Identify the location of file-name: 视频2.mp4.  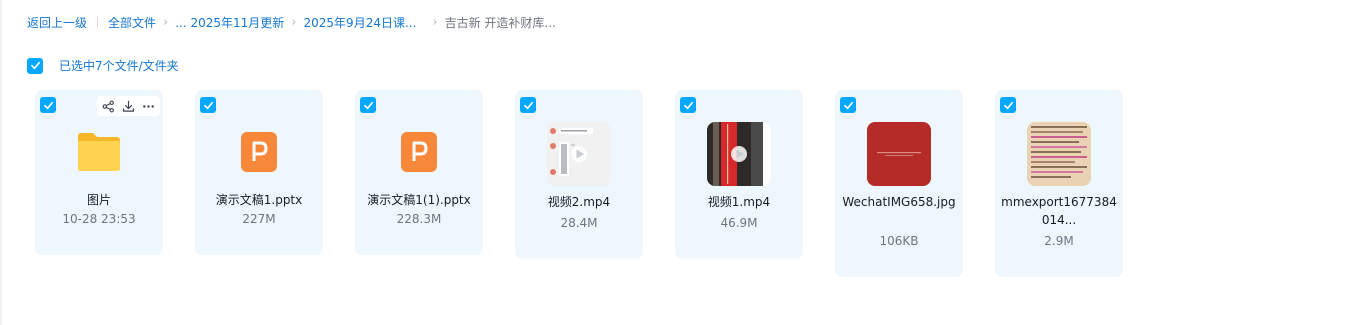
(579, 202).